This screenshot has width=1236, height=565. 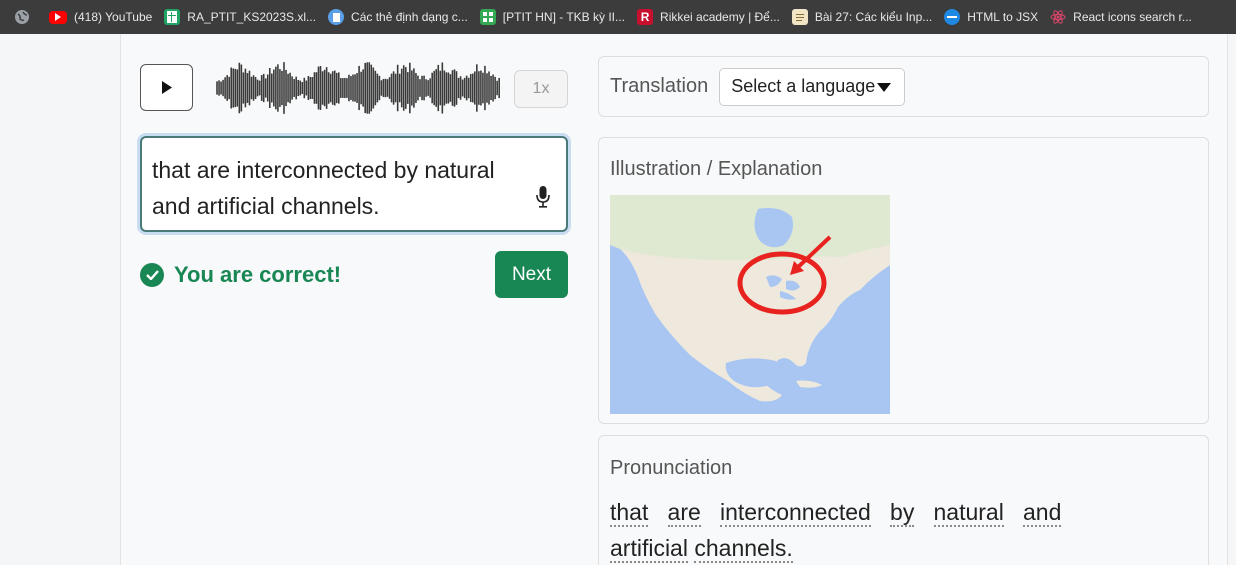 What do you see at coordinates (113, 17) in the screenshot?
I see `bookmark-label: (418) YouTube` at bounding box center [113, 17].